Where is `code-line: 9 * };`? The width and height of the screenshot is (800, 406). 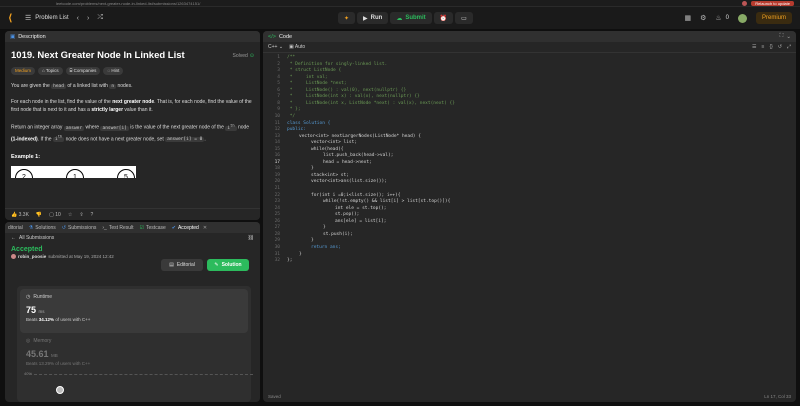
code-line: 9 * }; is located at coordinates (529, 110).